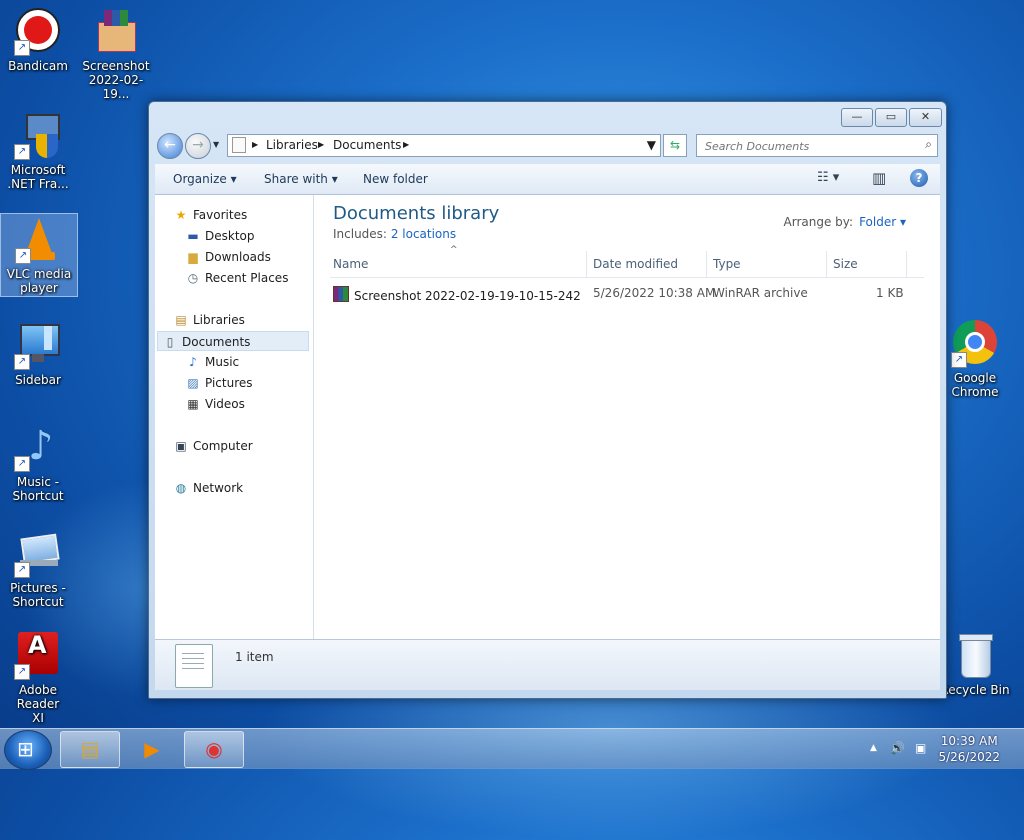 The height and width of the screenshot is (840, 1024). I want to click on nav-item-recent-places: ◷ Recent Places, so click(237, 278).